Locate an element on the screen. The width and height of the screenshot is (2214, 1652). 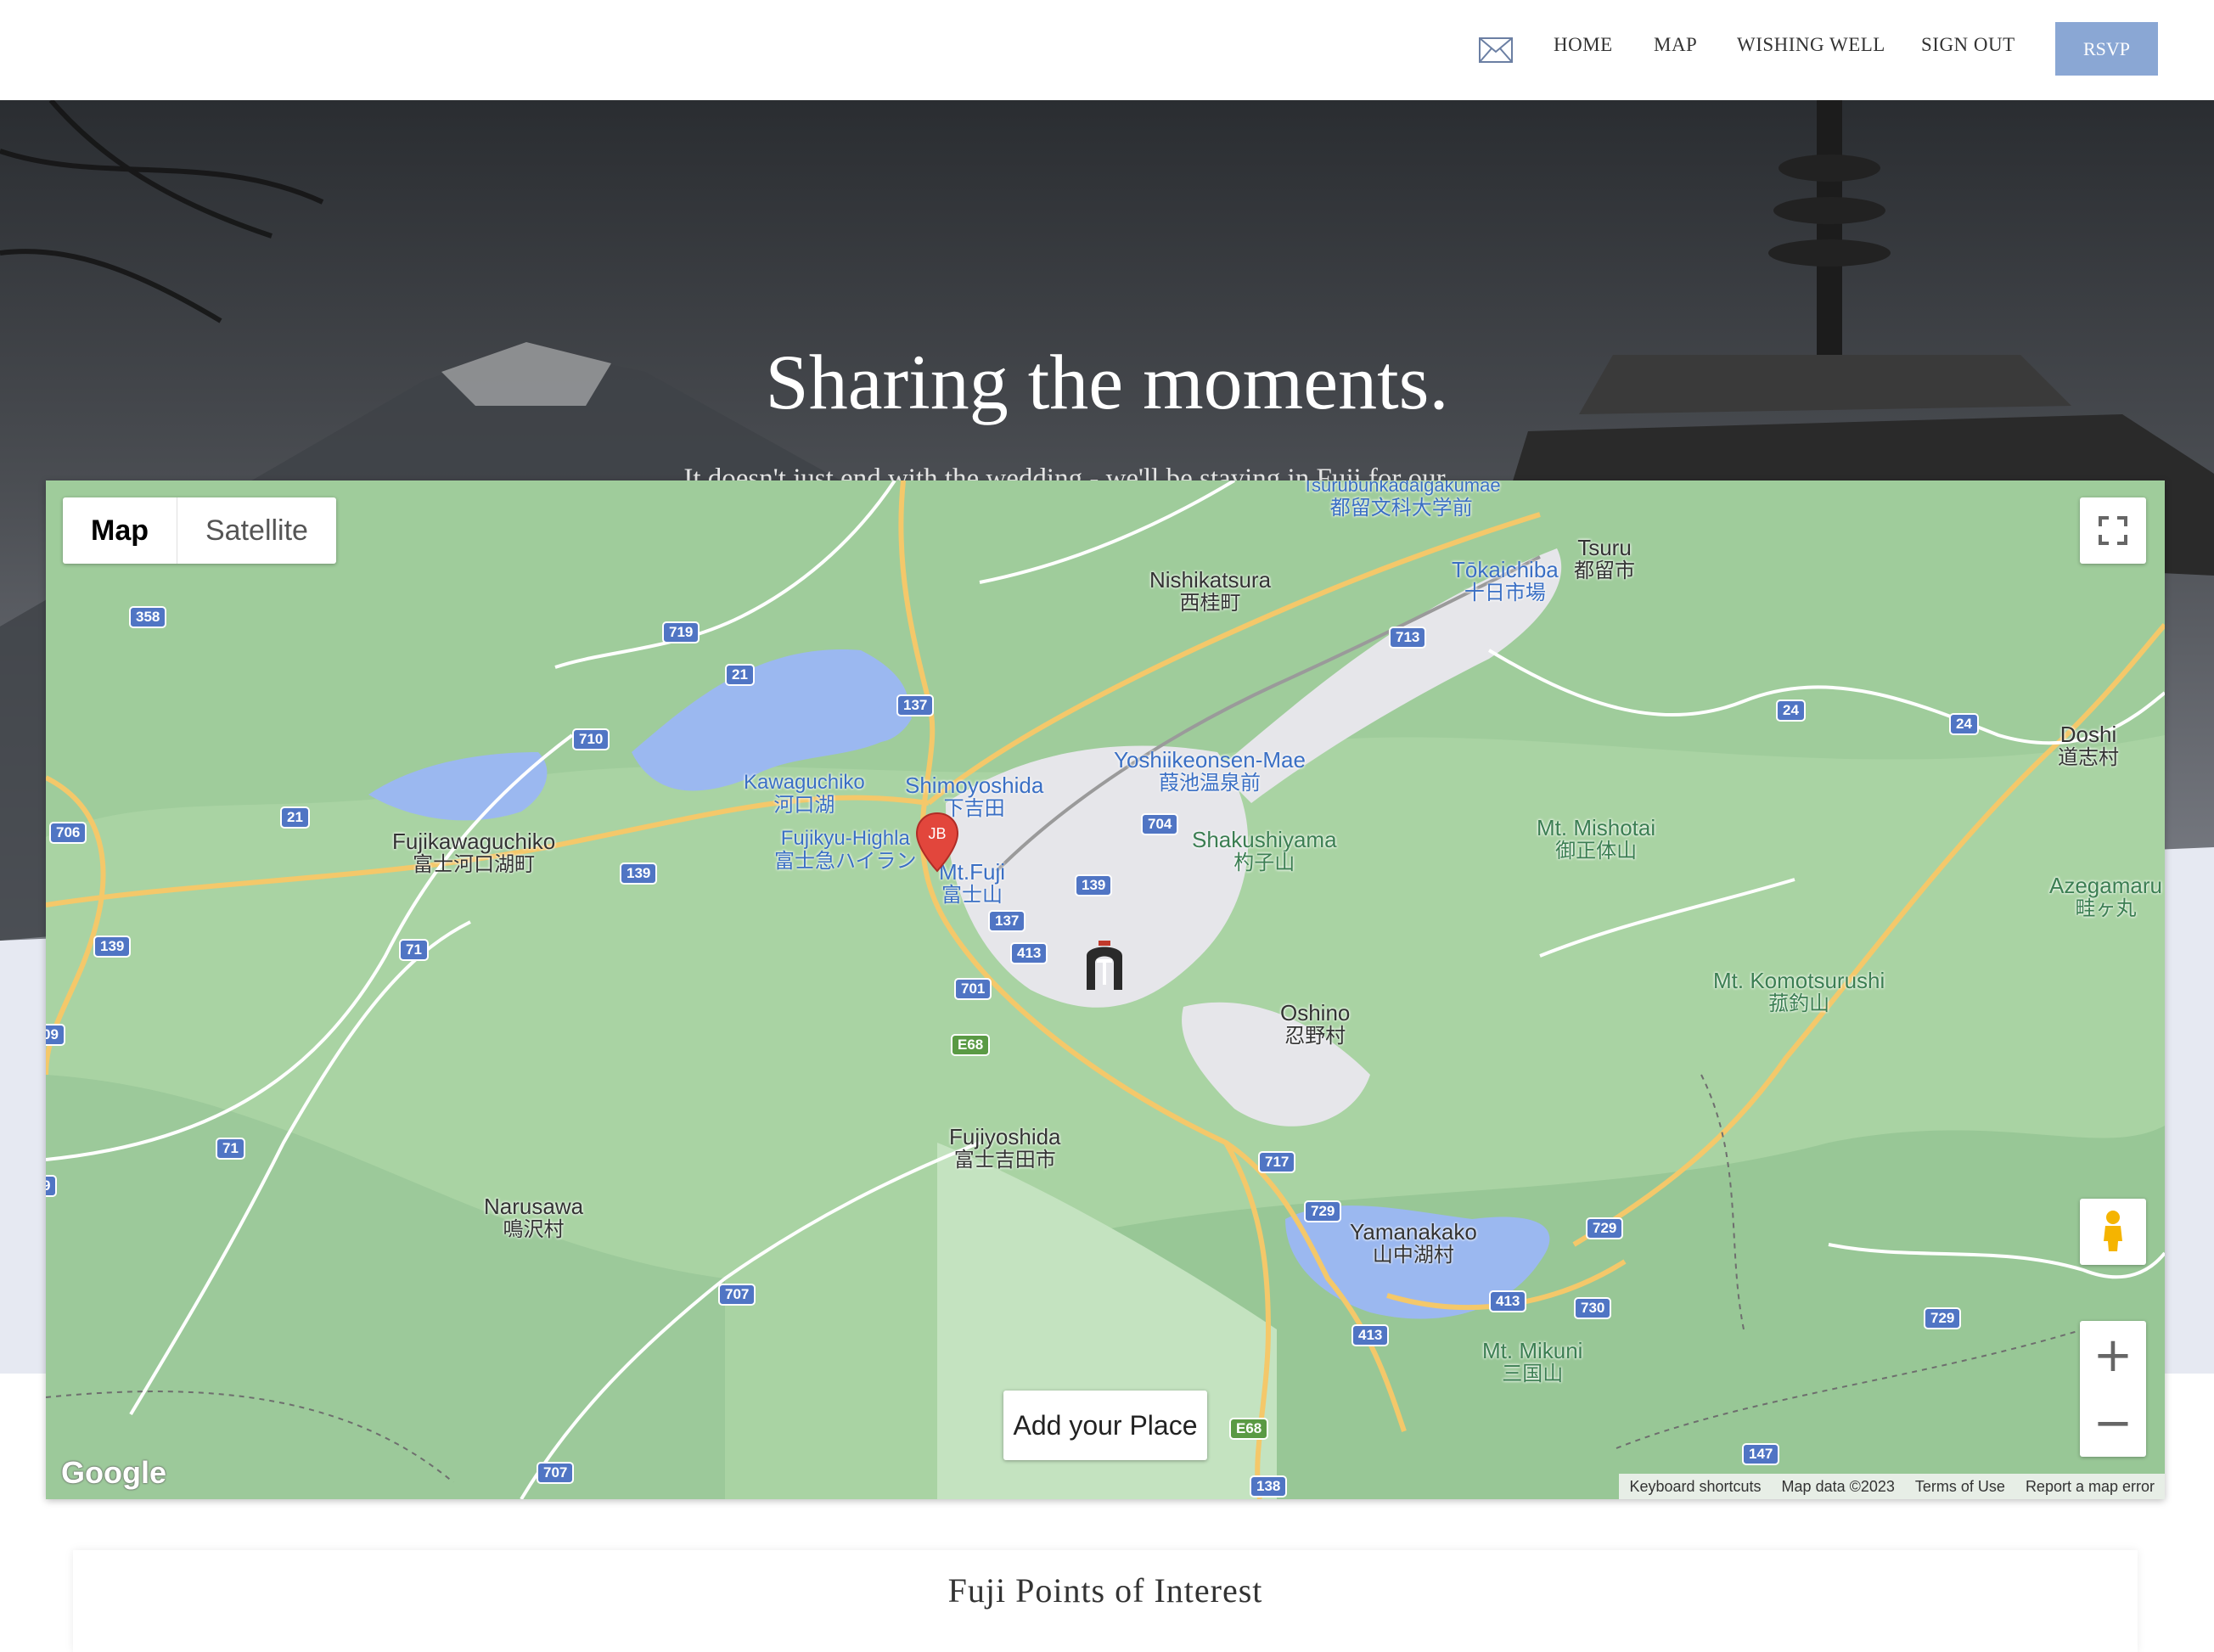
street-view-pegman-button is located at coordinates (2113, 1232).